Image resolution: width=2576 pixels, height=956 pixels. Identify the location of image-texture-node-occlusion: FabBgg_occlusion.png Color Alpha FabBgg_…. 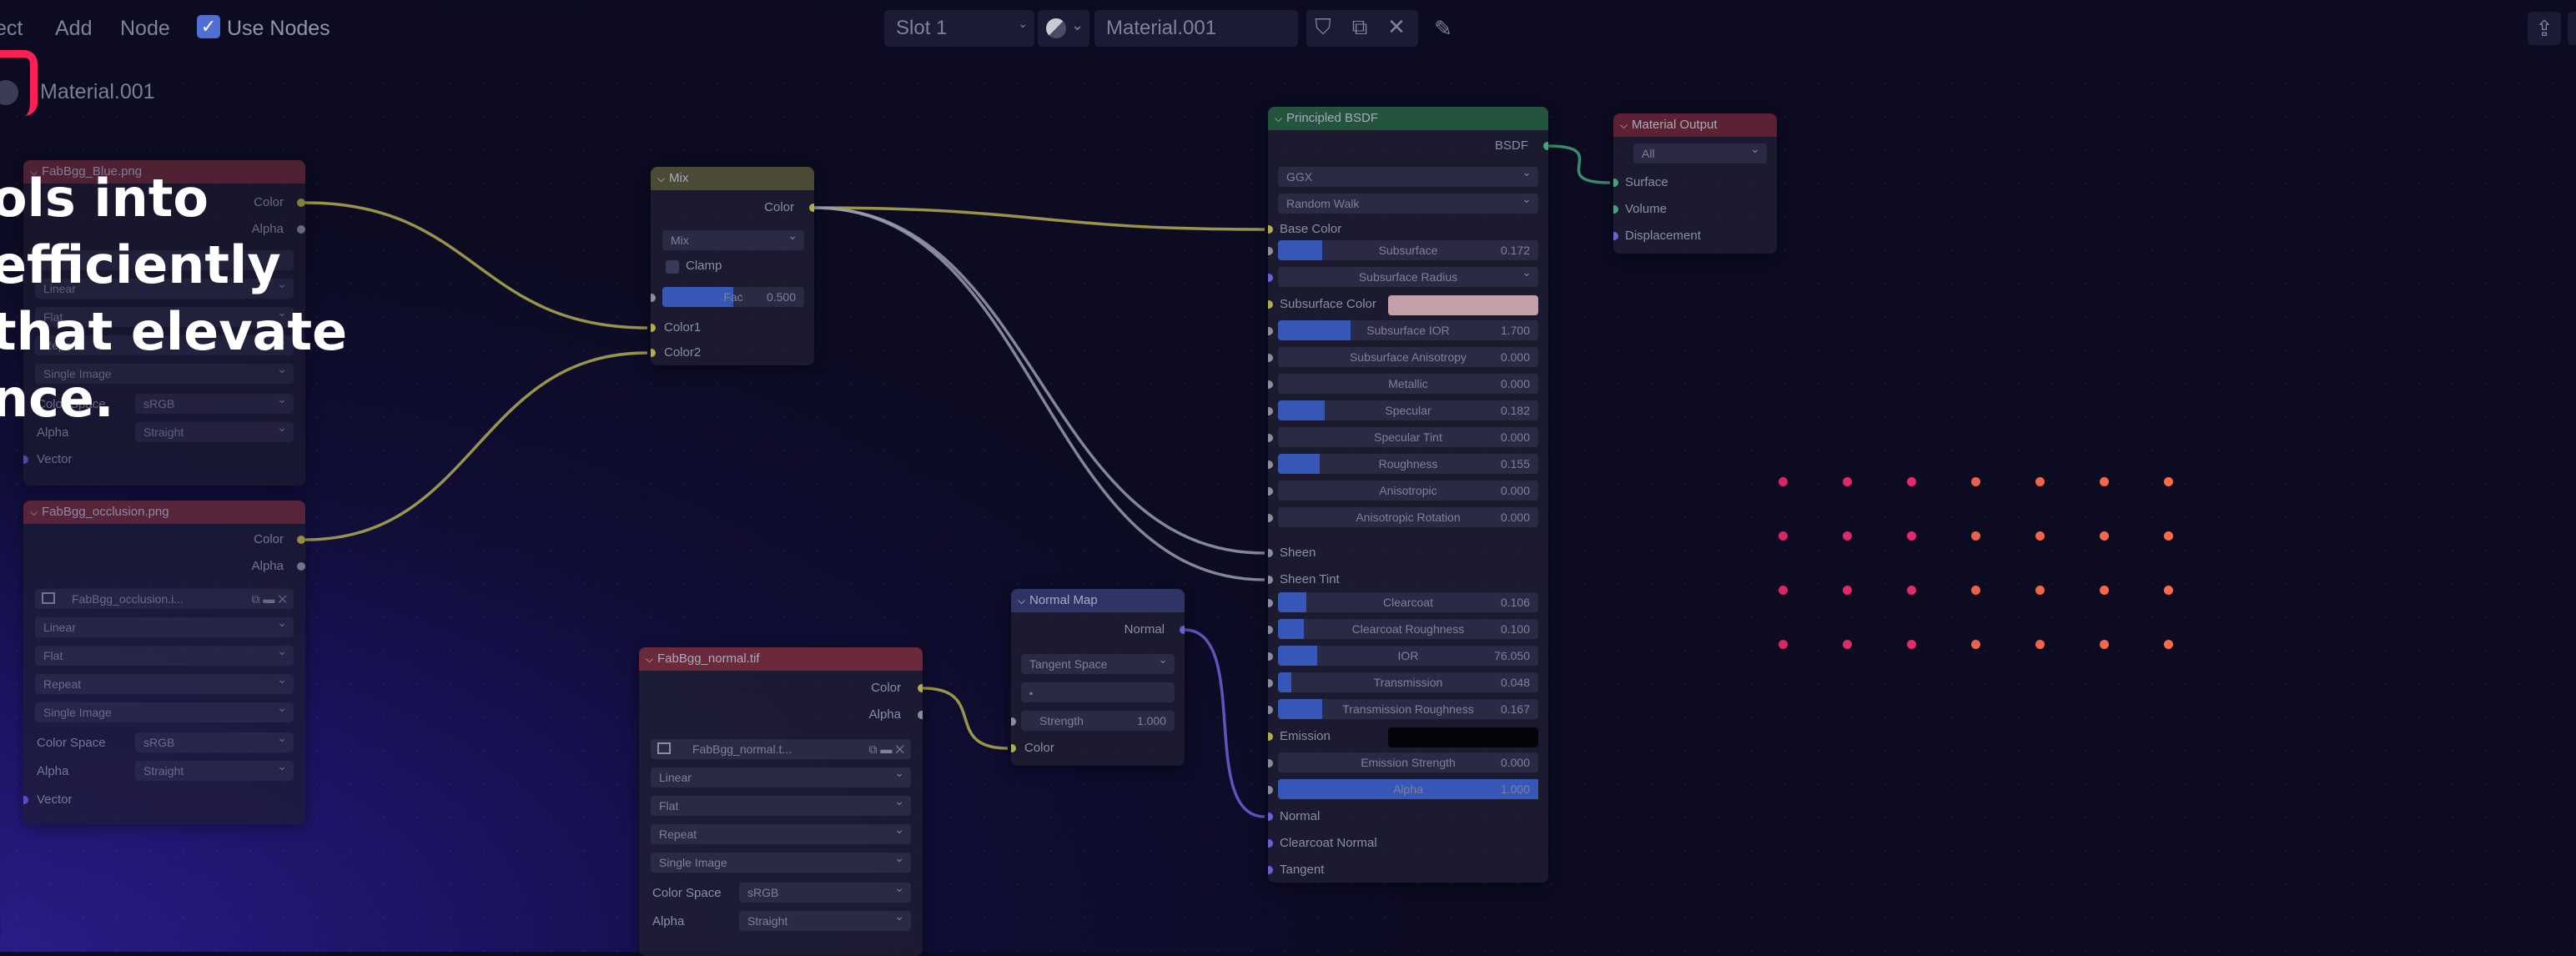
(164, 663).